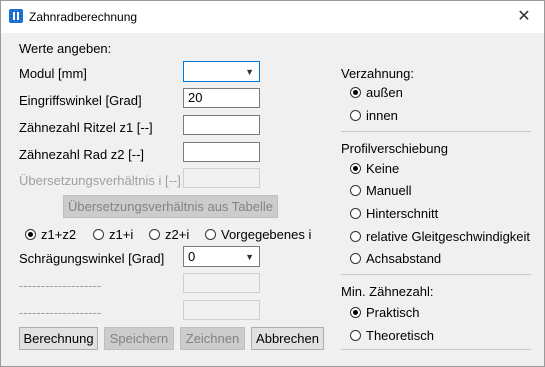  I want to click on close-icon: ✕, so click(524, 17).